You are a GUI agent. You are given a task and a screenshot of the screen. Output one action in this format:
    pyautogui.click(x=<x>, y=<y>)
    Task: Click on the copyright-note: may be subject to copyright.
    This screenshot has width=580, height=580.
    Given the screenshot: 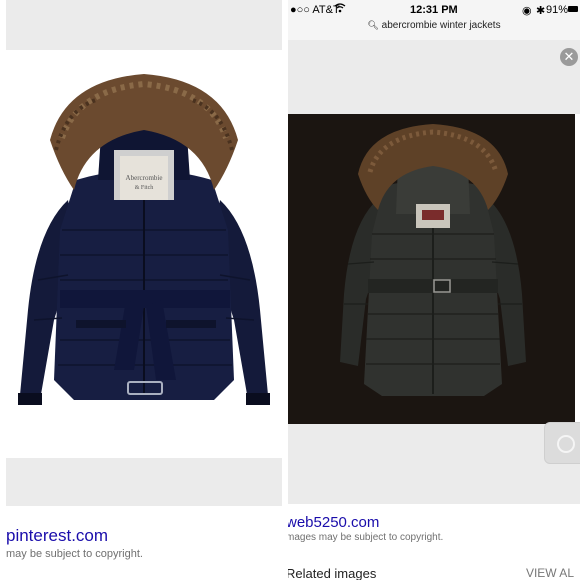 What is the action you would take?
    pyautogui.click(x=74, y=554)
    